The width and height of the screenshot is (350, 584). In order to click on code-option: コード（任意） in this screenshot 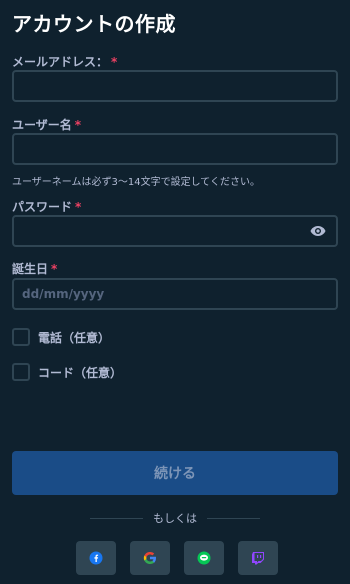, I will do `click(67, 372)`.